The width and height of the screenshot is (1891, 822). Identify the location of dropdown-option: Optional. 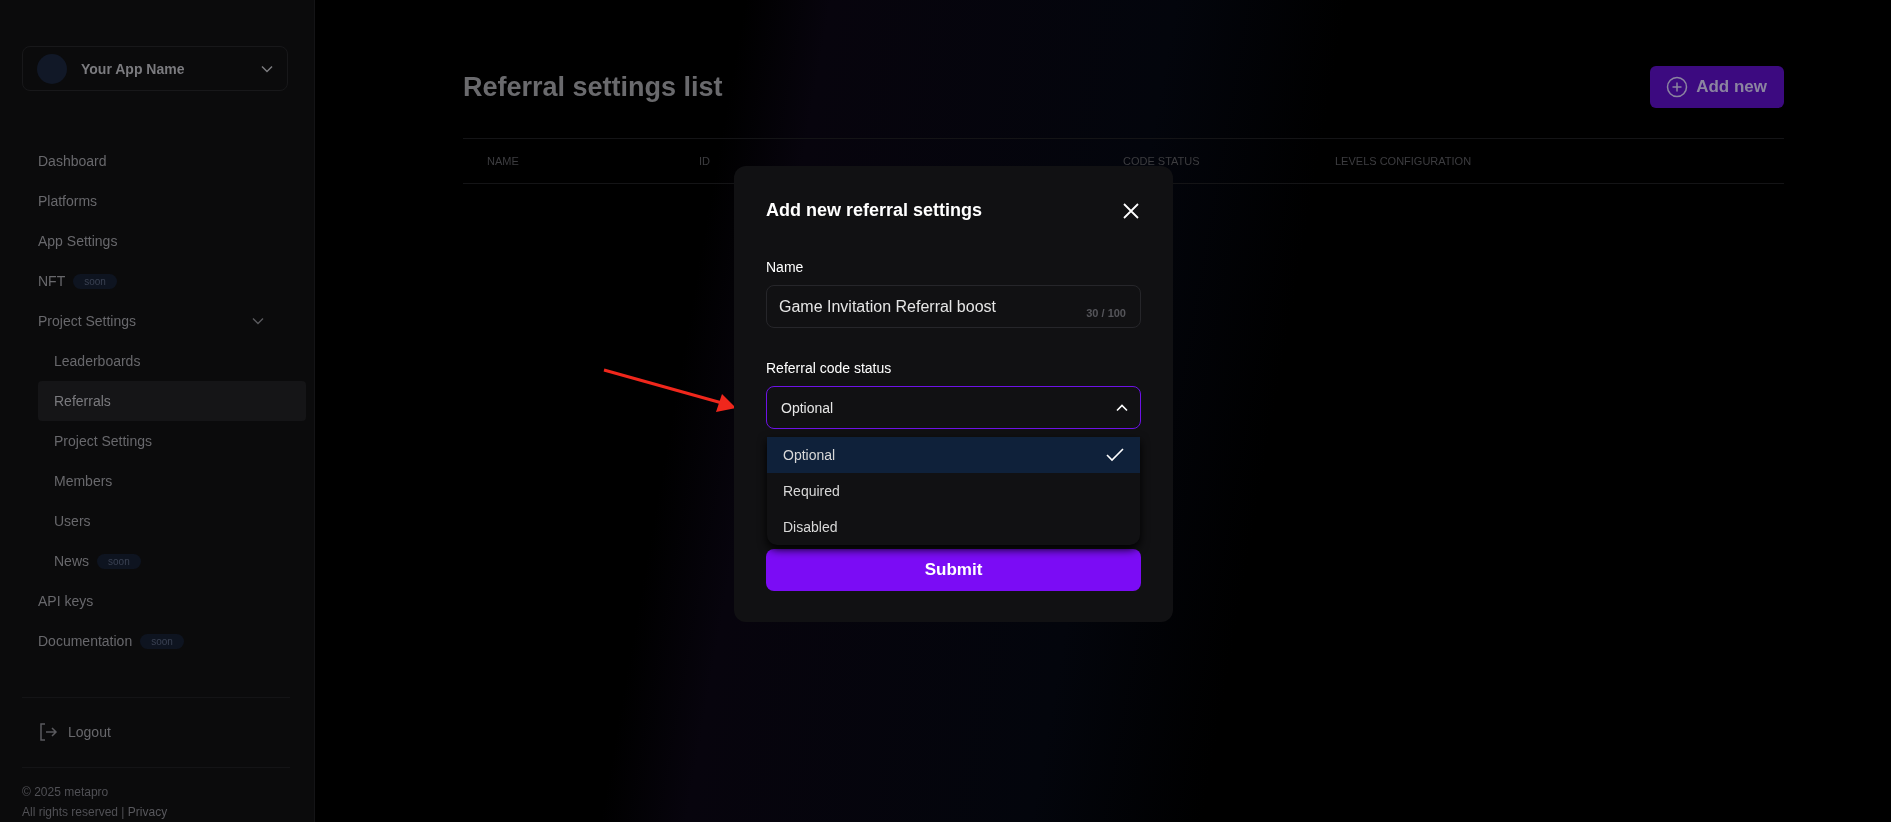
(953, 455).